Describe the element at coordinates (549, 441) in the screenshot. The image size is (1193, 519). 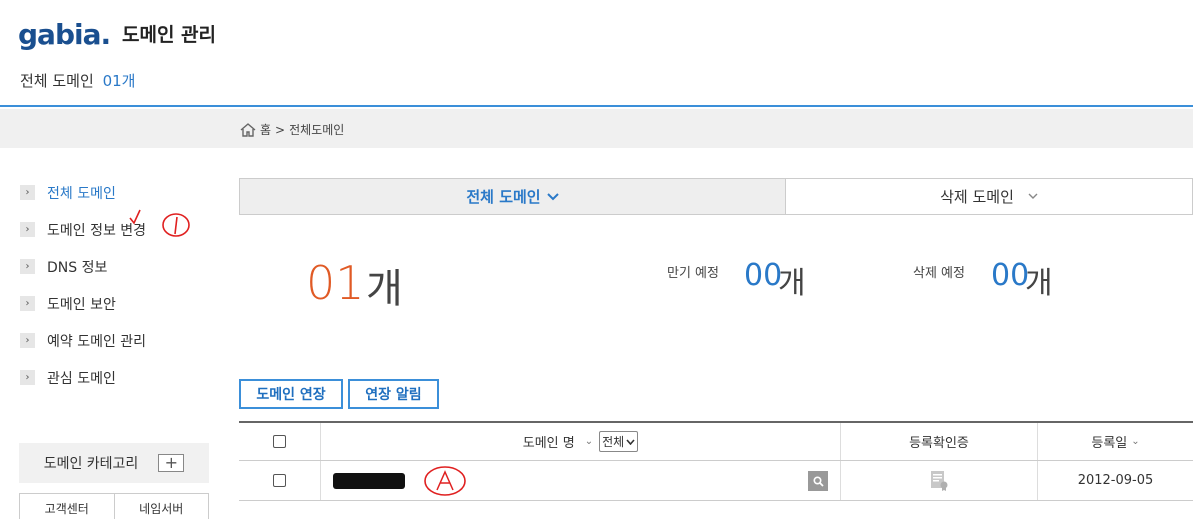
I see `domain-name-column-label: 도메인 명` at that location.